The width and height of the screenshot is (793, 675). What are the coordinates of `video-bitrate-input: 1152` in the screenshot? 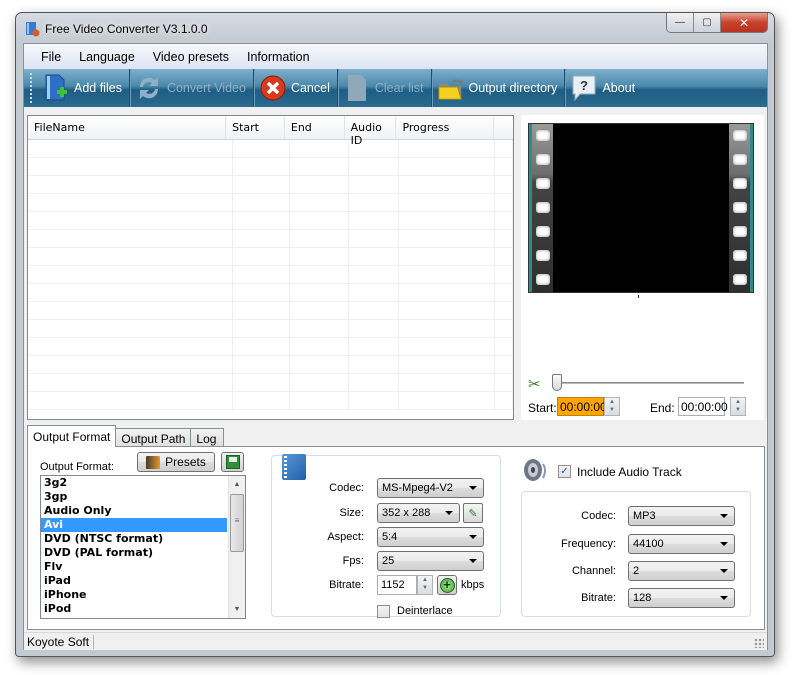 It's located at (397, 585).